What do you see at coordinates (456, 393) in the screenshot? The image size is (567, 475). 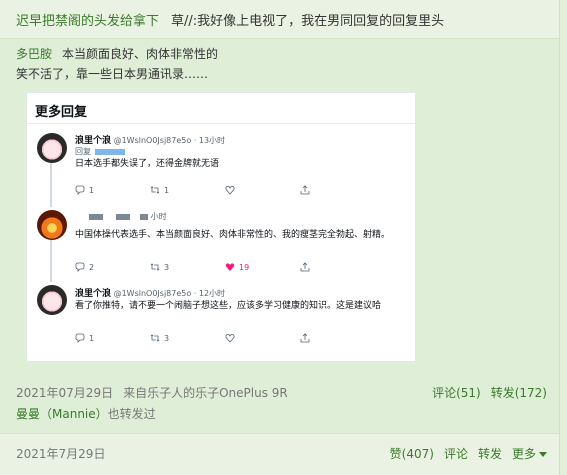 I see `retweet-comment-link: 评论(51)` at bounding box center [456, 393].